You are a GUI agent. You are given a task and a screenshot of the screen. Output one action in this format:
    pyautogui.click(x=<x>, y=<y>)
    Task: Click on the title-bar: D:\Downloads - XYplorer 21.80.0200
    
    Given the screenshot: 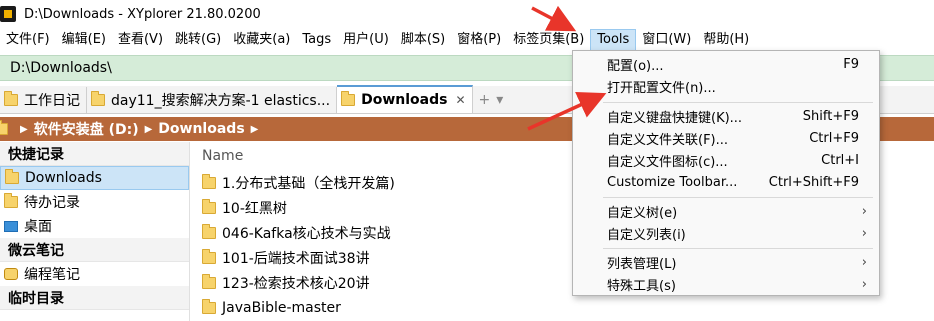 What is the action you would take?
    pyautogui.click(x=467, y=14)
    